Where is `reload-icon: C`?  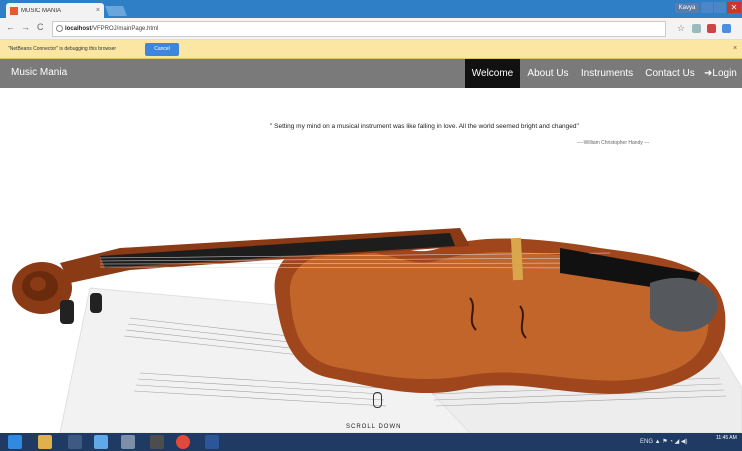
reload-icon: C is located at coordinates (40, 27).